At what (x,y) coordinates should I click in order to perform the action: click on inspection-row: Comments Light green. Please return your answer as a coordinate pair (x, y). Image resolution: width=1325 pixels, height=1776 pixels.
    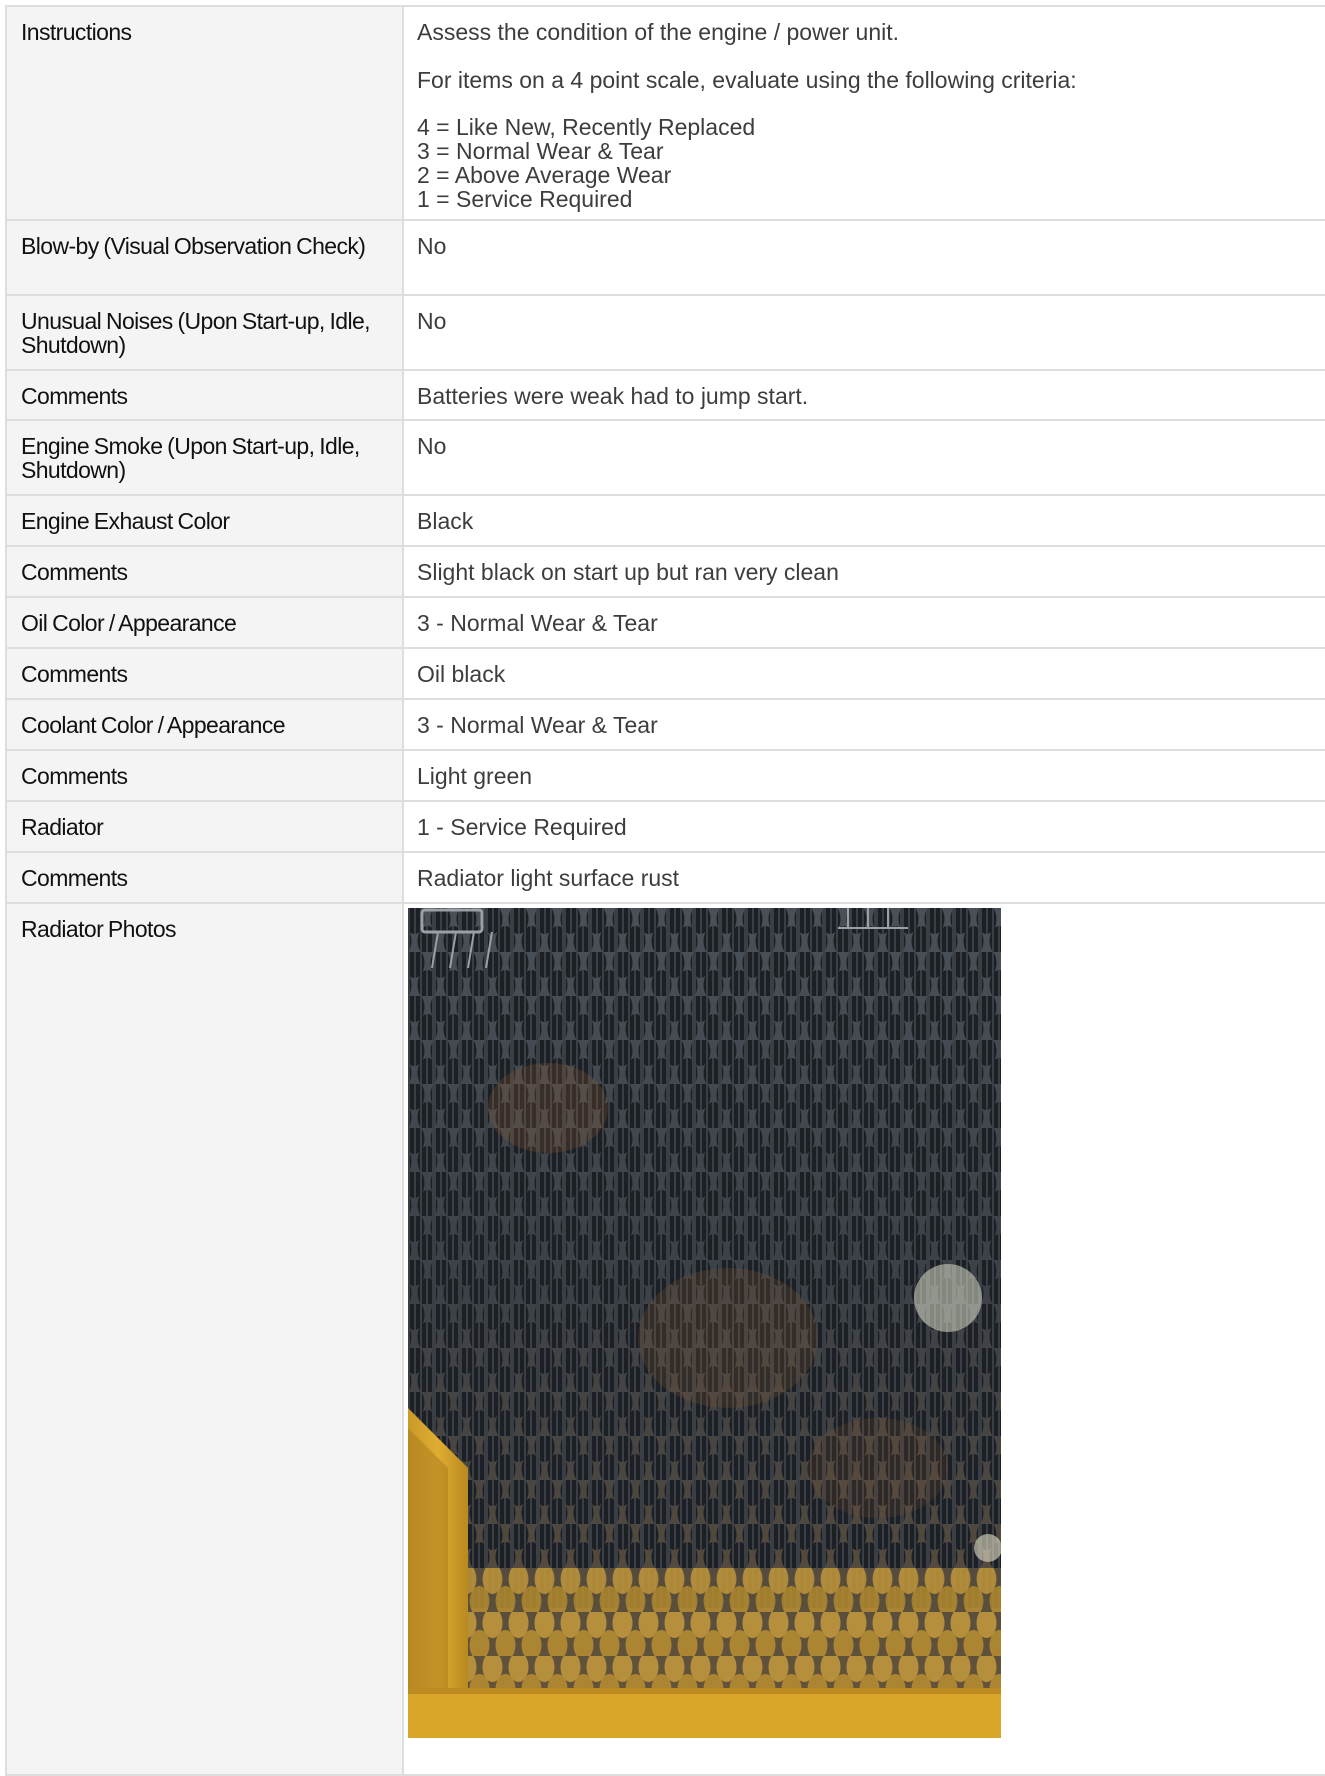
    Looking at the image, I should click on (665, 775).